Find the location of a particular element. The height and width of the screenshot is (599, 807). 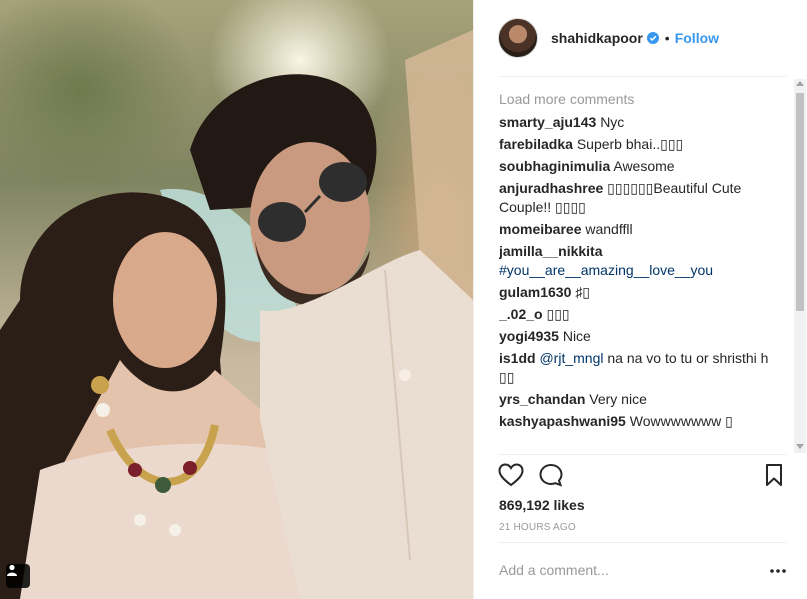

comment-hashtag-link: #you__are__amazing__love__you is located at coordinates (606, 270).